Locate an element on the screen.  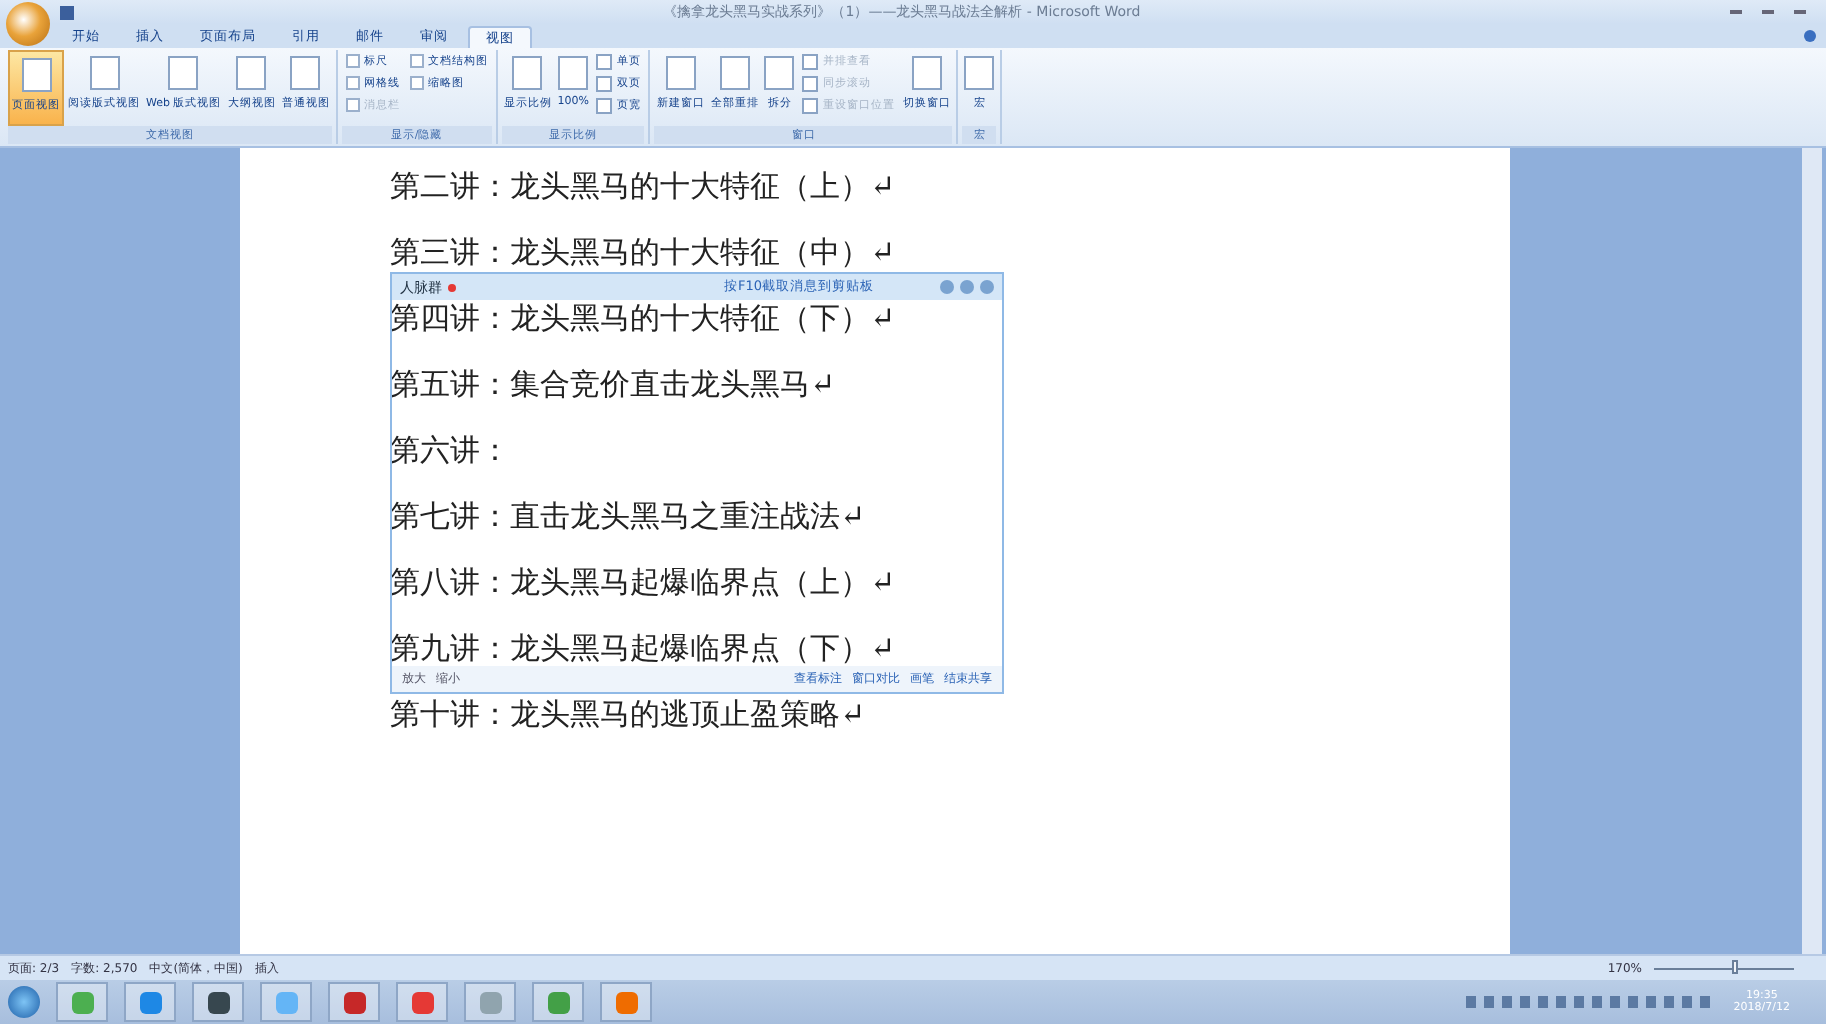
save-icon is located at coordinates (67, 12).